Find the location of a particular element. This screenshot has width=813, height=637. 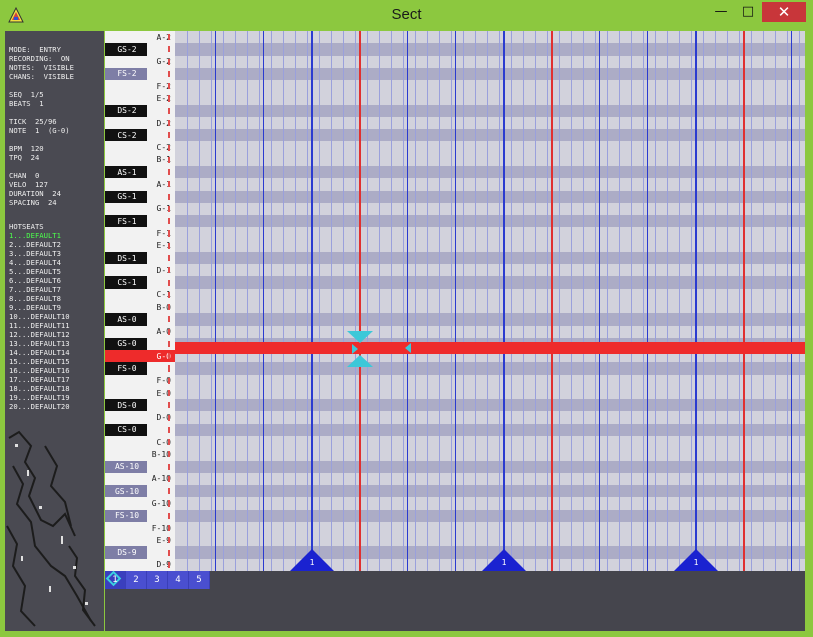

hotseat-item: 13...DEFAULT13 is located at coordinates (39, 343).